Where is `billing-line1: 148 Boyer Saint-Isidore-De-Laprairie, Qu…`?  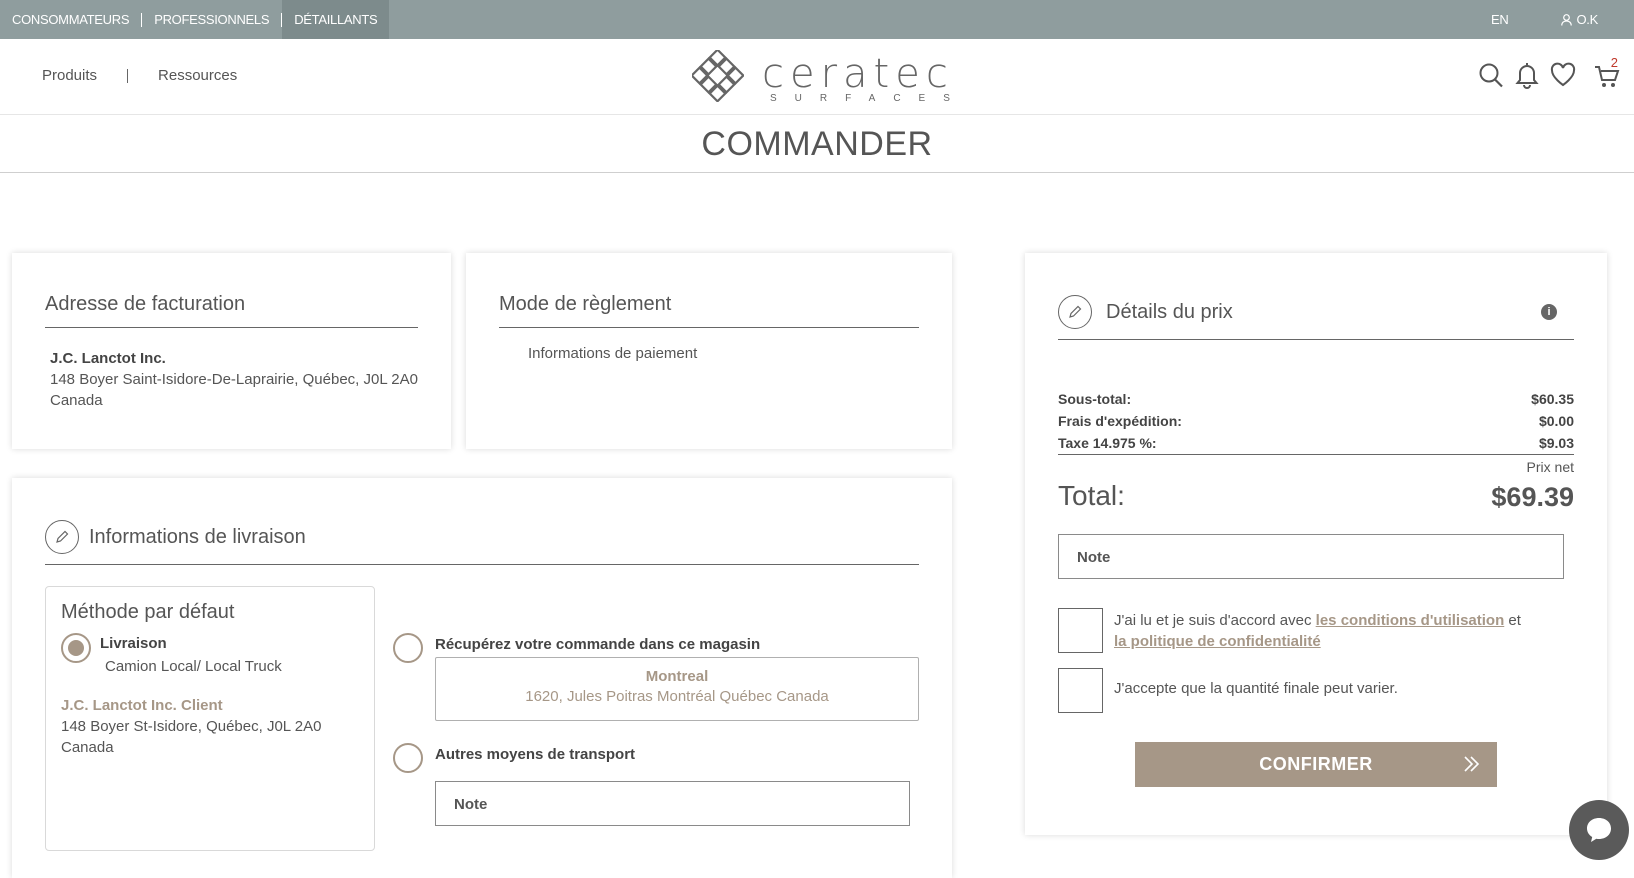
billing-line1: 148 Boyer Saint-Isidore-De-Laprairie, Qu… is located at coordinates (234, 379).